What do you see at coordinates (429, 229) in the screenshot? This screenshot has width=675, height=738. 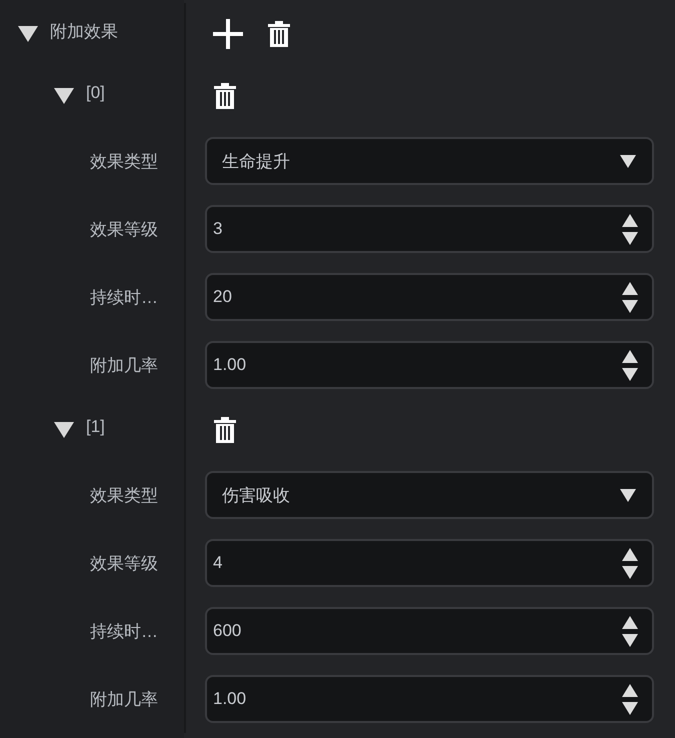 I see `number-field: 3` at bounding box center [429, 229].